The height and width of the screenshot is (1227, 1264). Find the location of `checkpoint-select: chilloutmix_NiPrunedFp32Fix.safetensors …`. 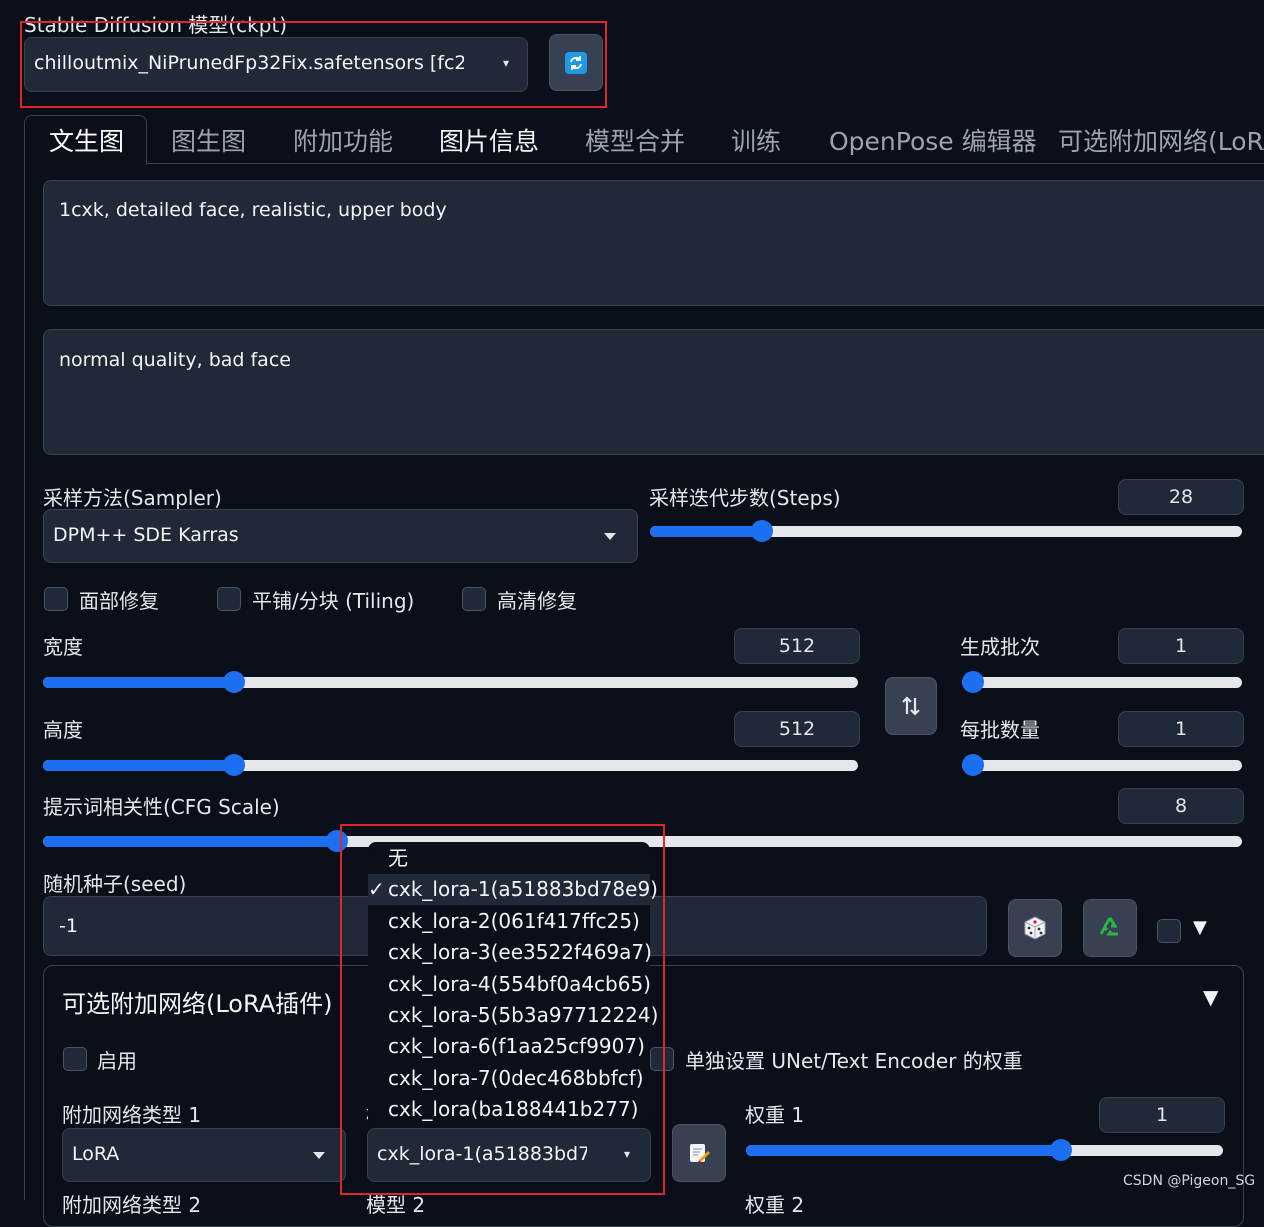

checkpoint-select: chilloutmix_NiPrunedFp32Fix.safetensors … is located at coordinates (276, 64).